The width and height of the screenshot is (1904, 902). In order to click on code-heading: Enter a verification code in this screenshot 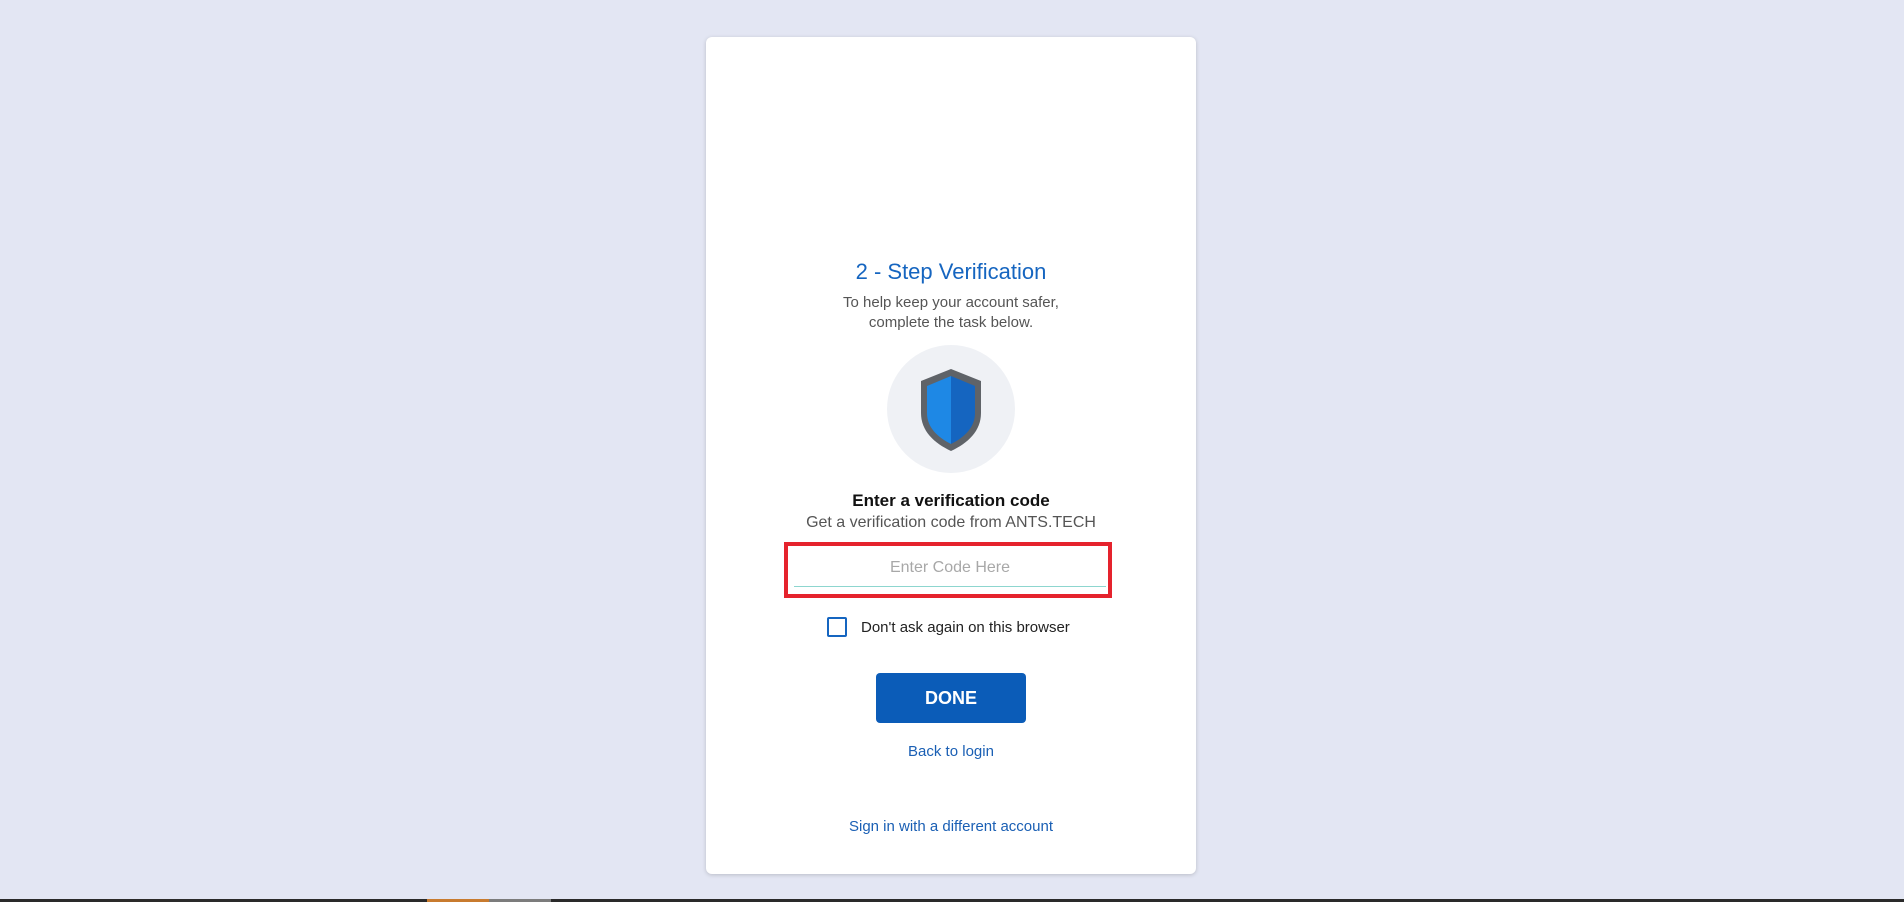, I will do `click(951, 500)`.